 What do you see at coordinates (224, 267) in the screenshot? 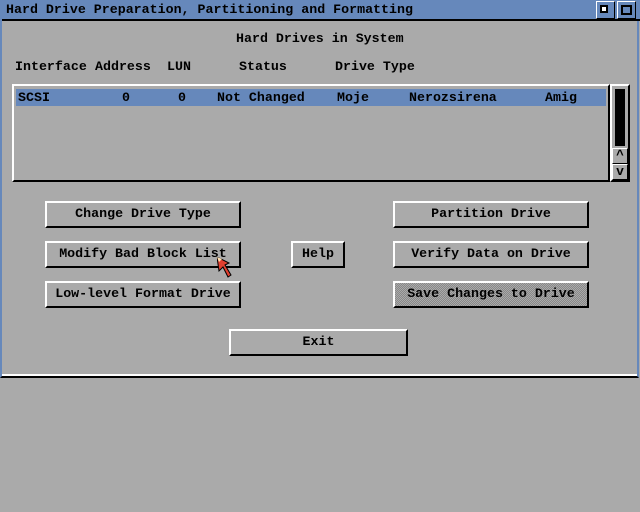
I see `mouse-pointer-icon` at bounding box center [224, 267].